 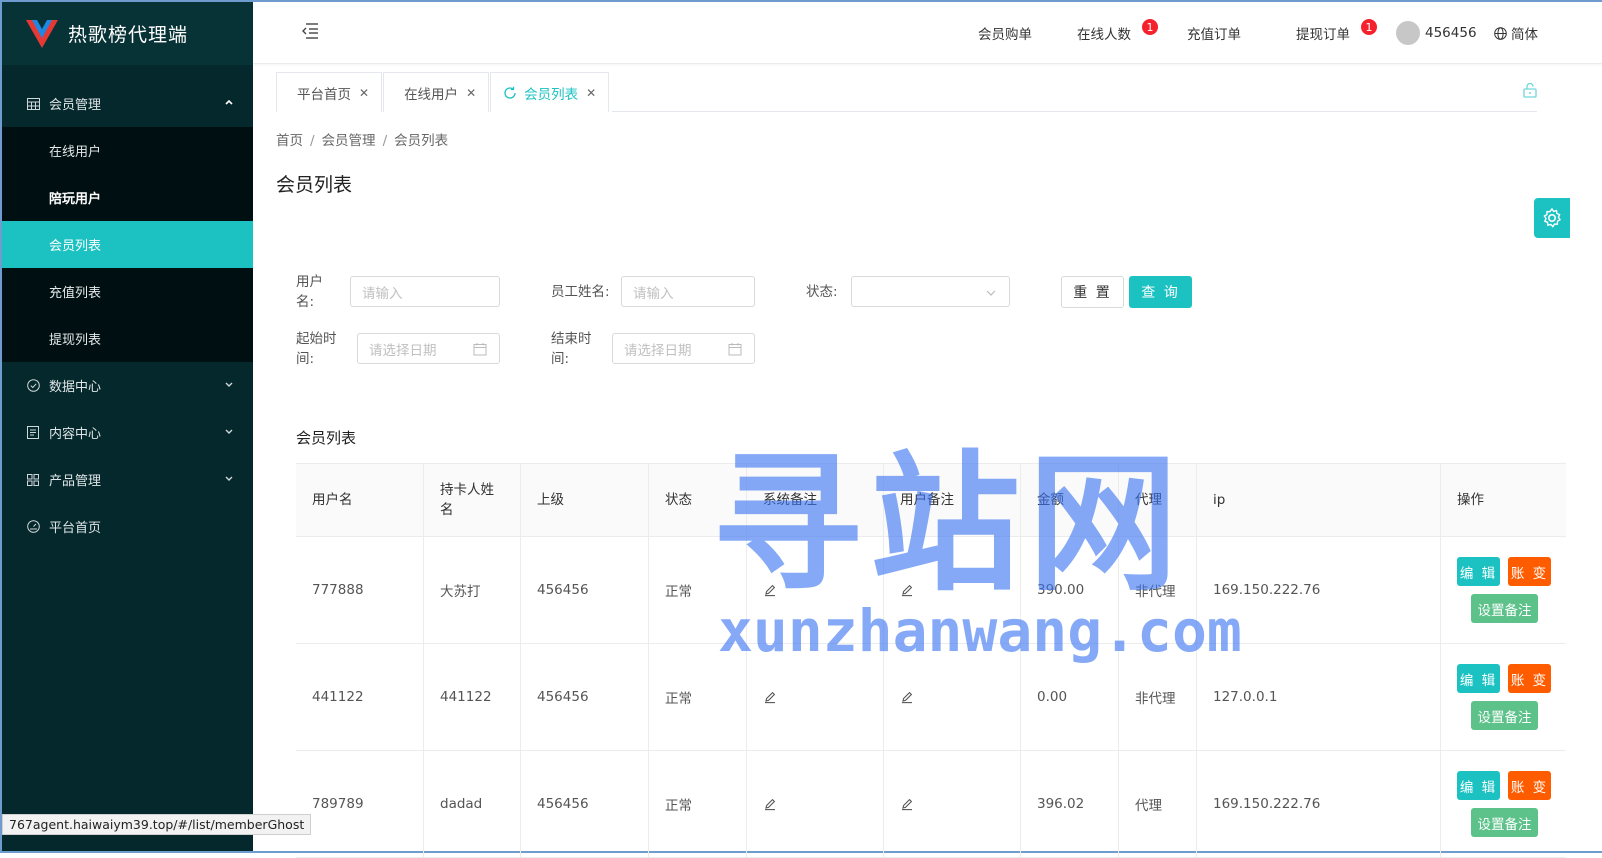 What do you see at coordinates (127, 244) in the screenshot?
I see `sidebar-item-member-list: 会员列表` at bounding box center [127, 244].